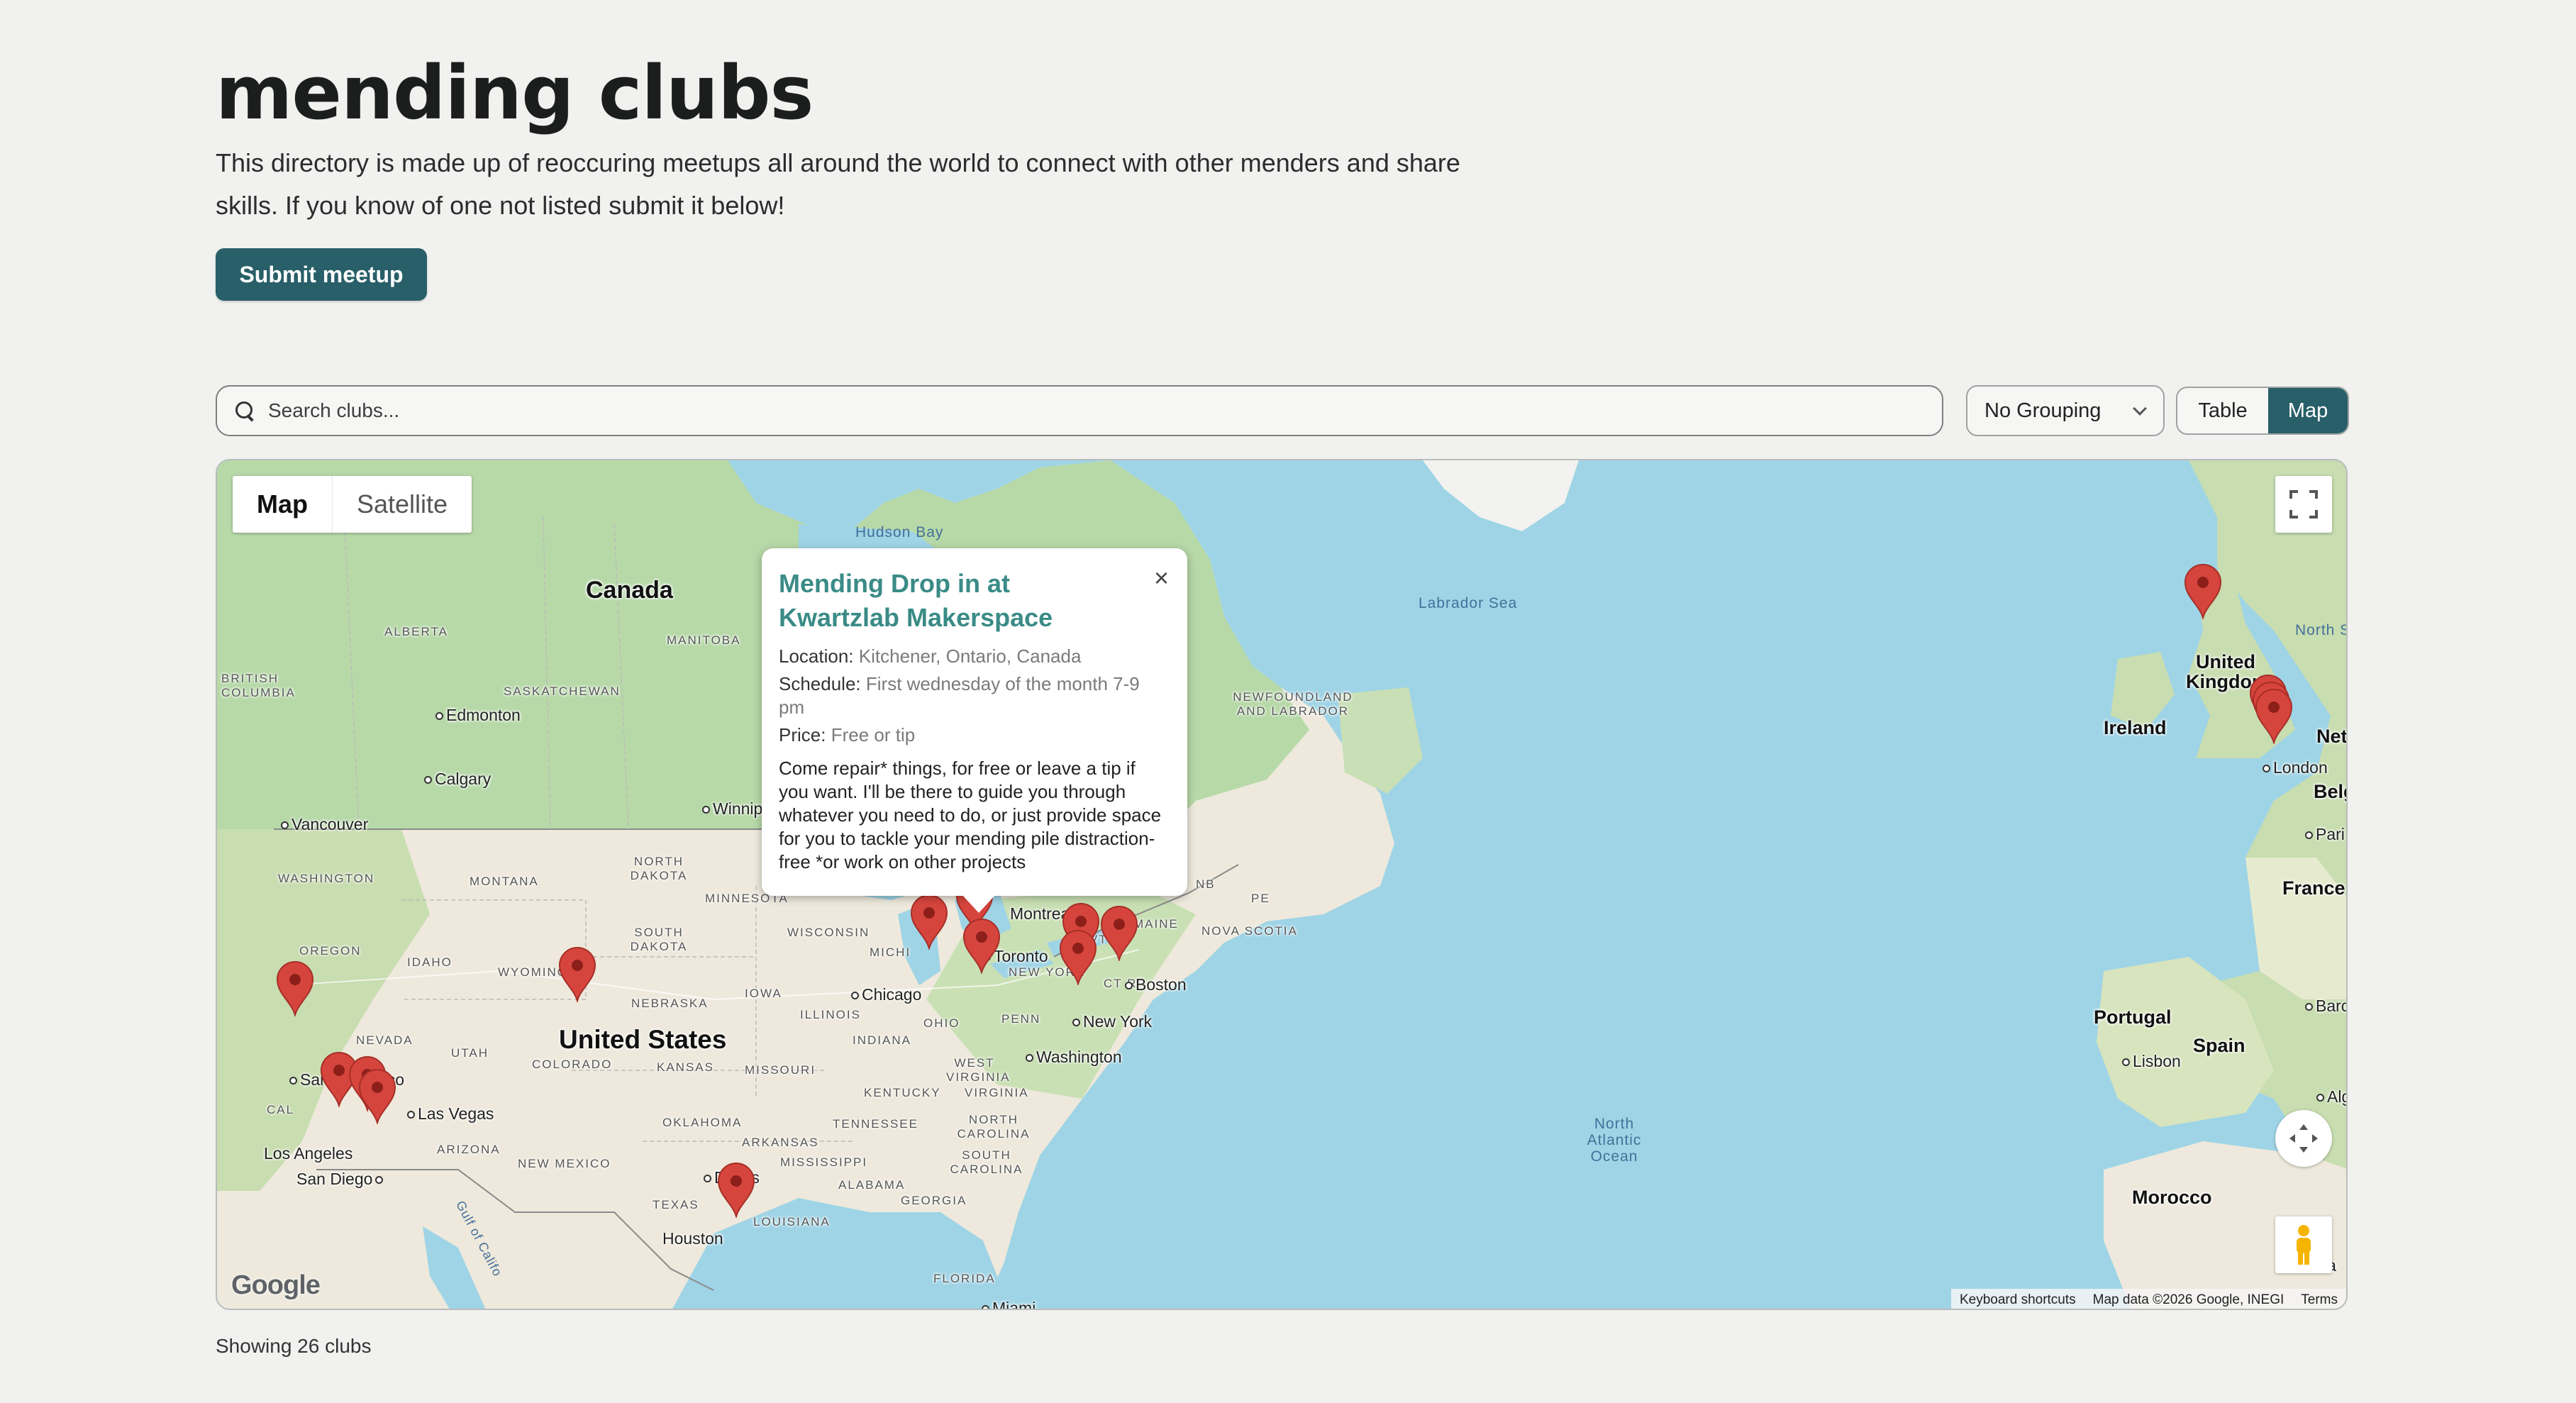 The image size is (2576, 1403). What do you see at coordinates (965, 1279) in the screenshot?
I see `label-florida: FLORIDA` at bounding box center [965, 1279].